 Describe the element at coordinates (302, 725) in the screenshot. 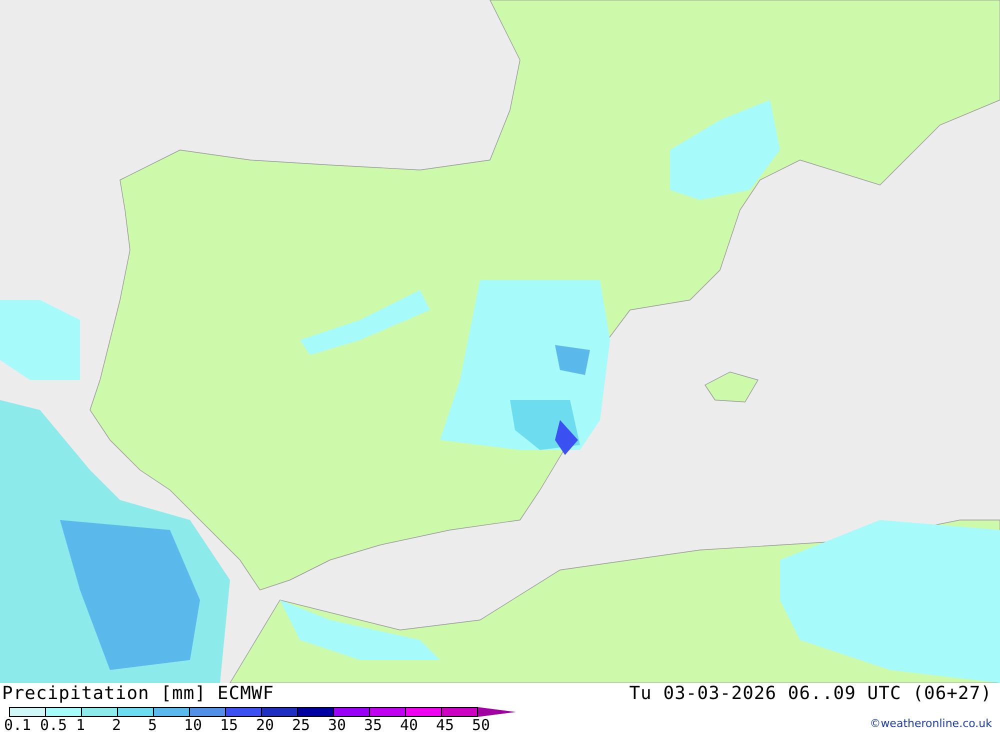

I see `scale-label: 25` at that location.